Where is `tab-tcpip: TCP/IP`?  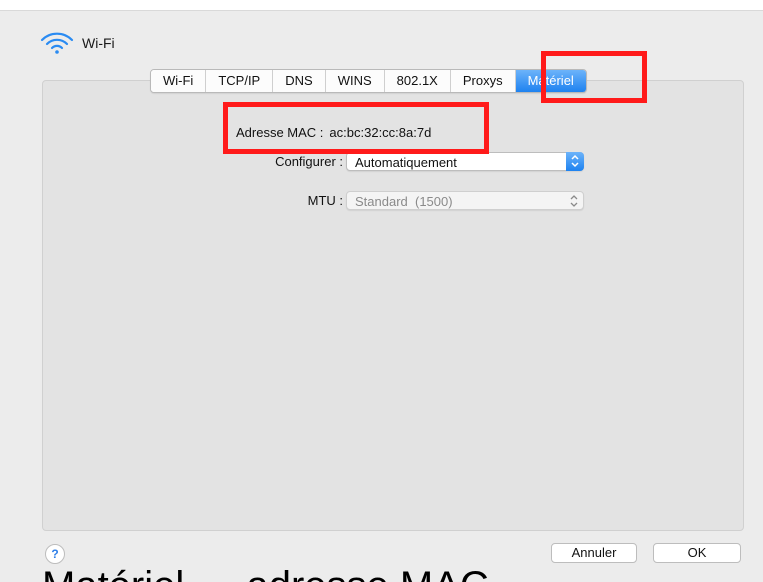
tab-tcpip: TCP/IP is located at coordinates (240, 81).